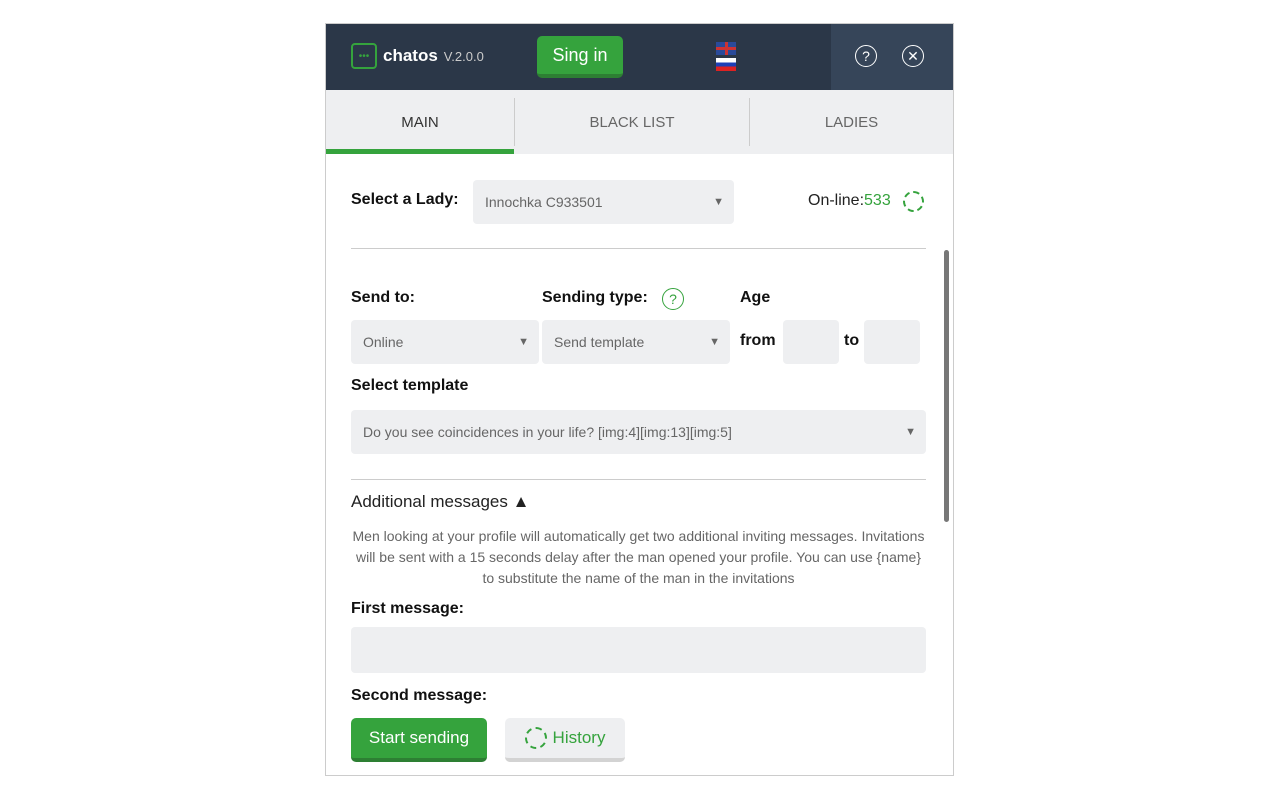 The image size is (1280, 800). I want to click on additional-messages-toggle: Additional messages ▲, so click(440, 502).